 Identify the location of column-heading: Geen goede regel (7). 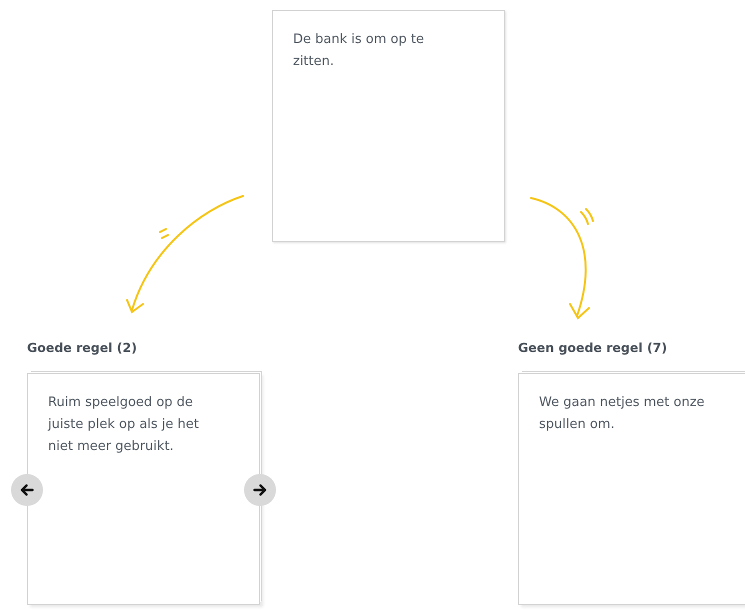
(593, 347).